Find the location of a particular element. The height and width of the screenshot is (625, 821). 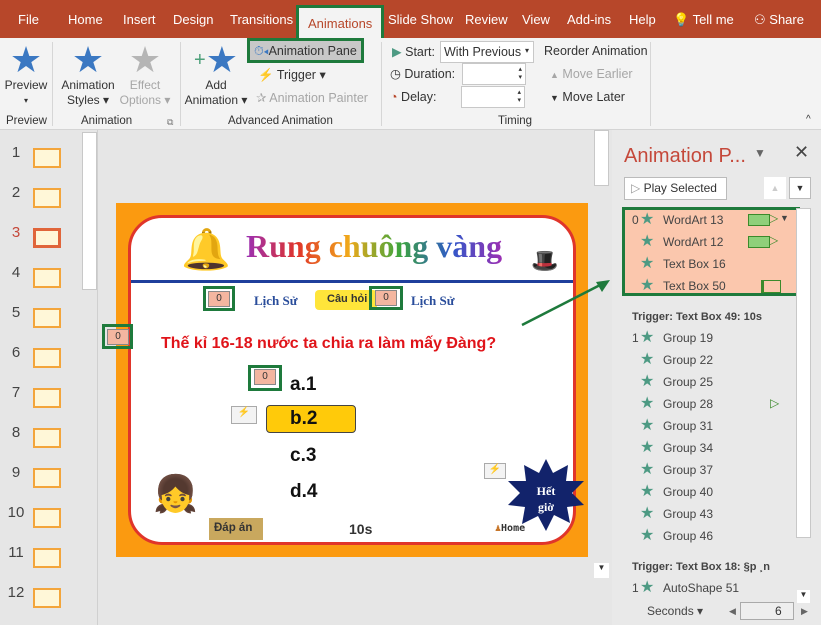

animation-item: ★ Text Box 16 is located at coordinates (702, 264).